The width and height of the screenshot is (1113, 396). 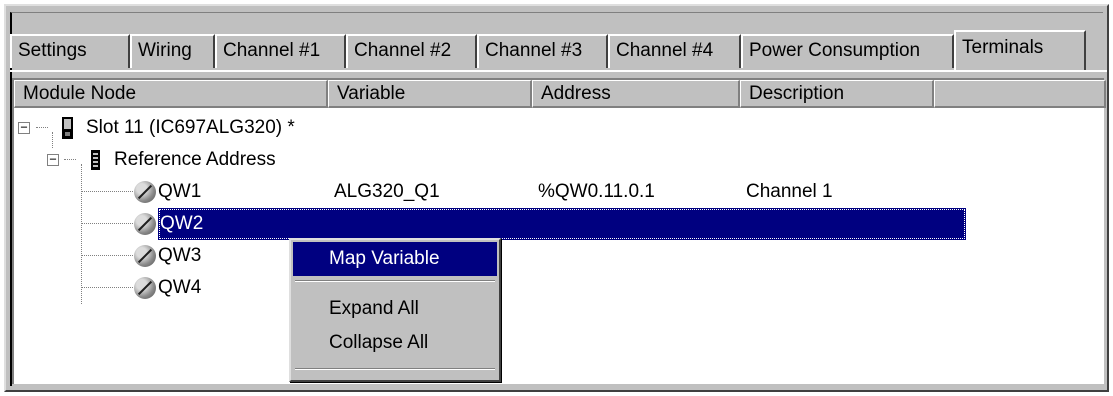 I want to click on table-row-selected: QW2, so click(x=559, y=224).